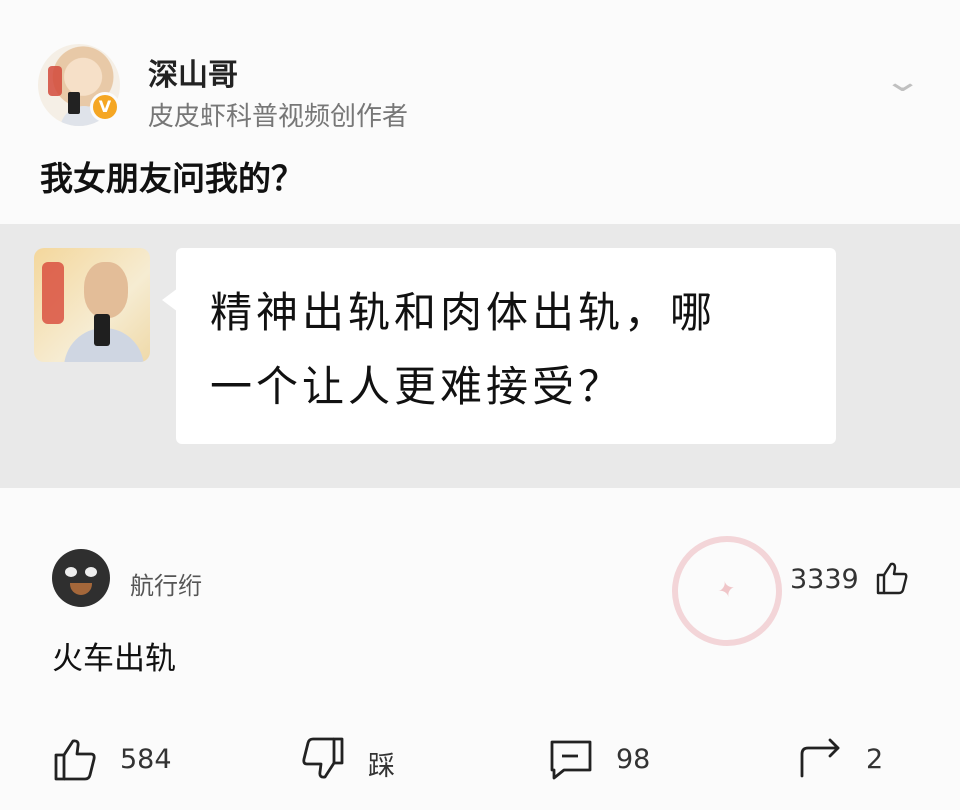 This screenshot has width=960, height=810. Describe the element at coordinates (824, 579) in the screenshot. I see `comment-like-count: 3339` at that location.